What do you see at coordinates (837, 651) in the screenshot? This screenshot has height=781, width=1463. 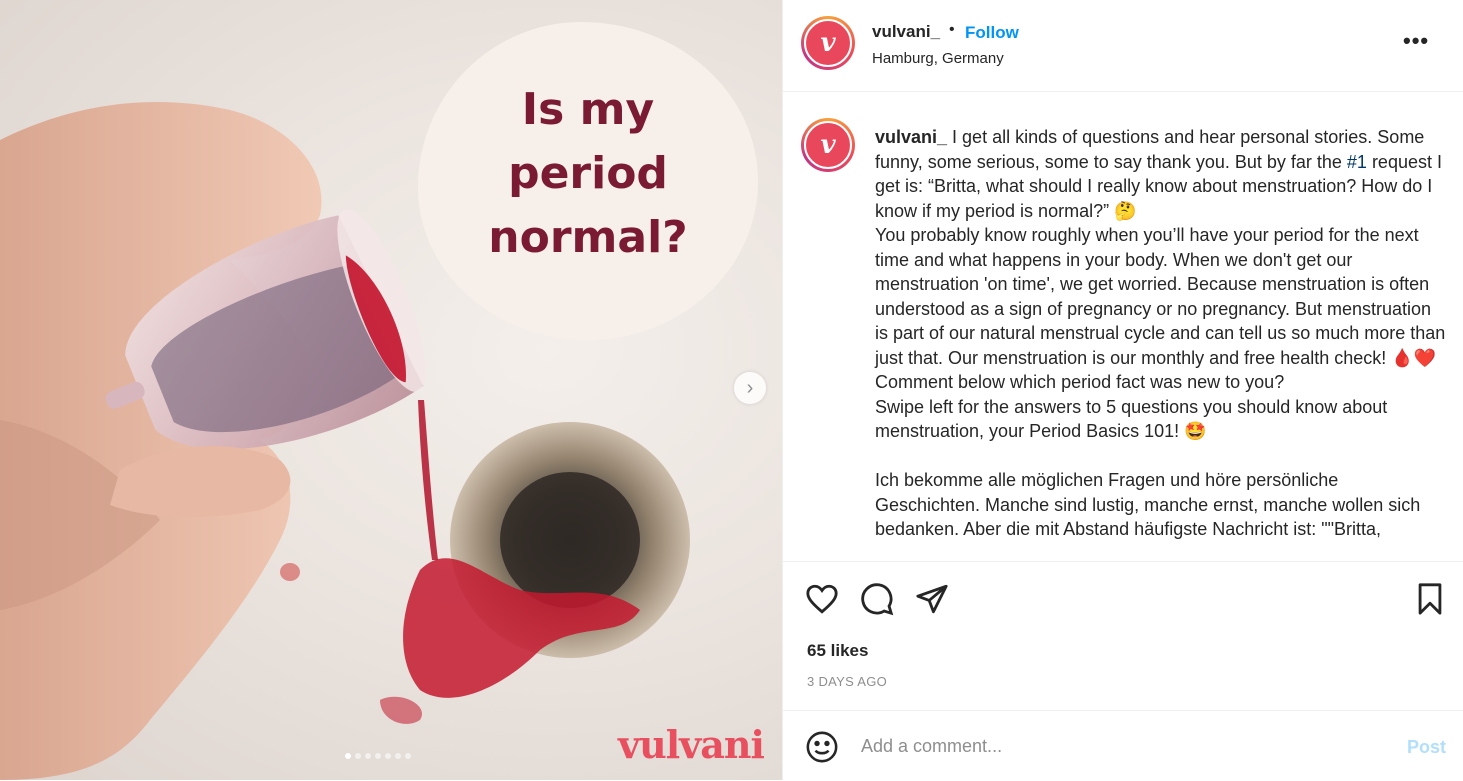 I see `like-count: 65 likes` at bounding box center [837, 651].